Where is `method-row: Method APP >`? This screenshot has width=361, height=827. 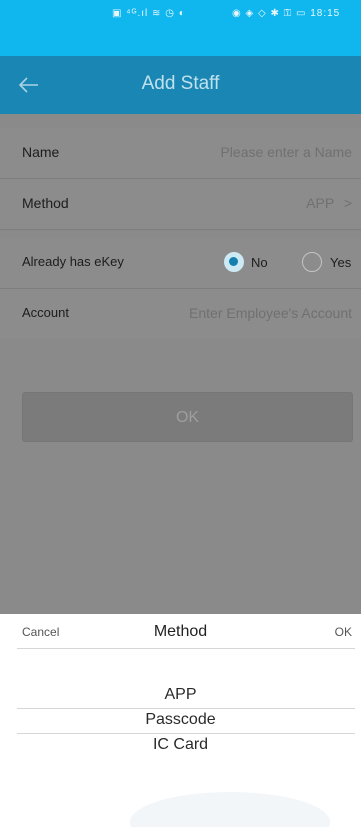
method-row: Method APP > is located at coordinates (180, 204).